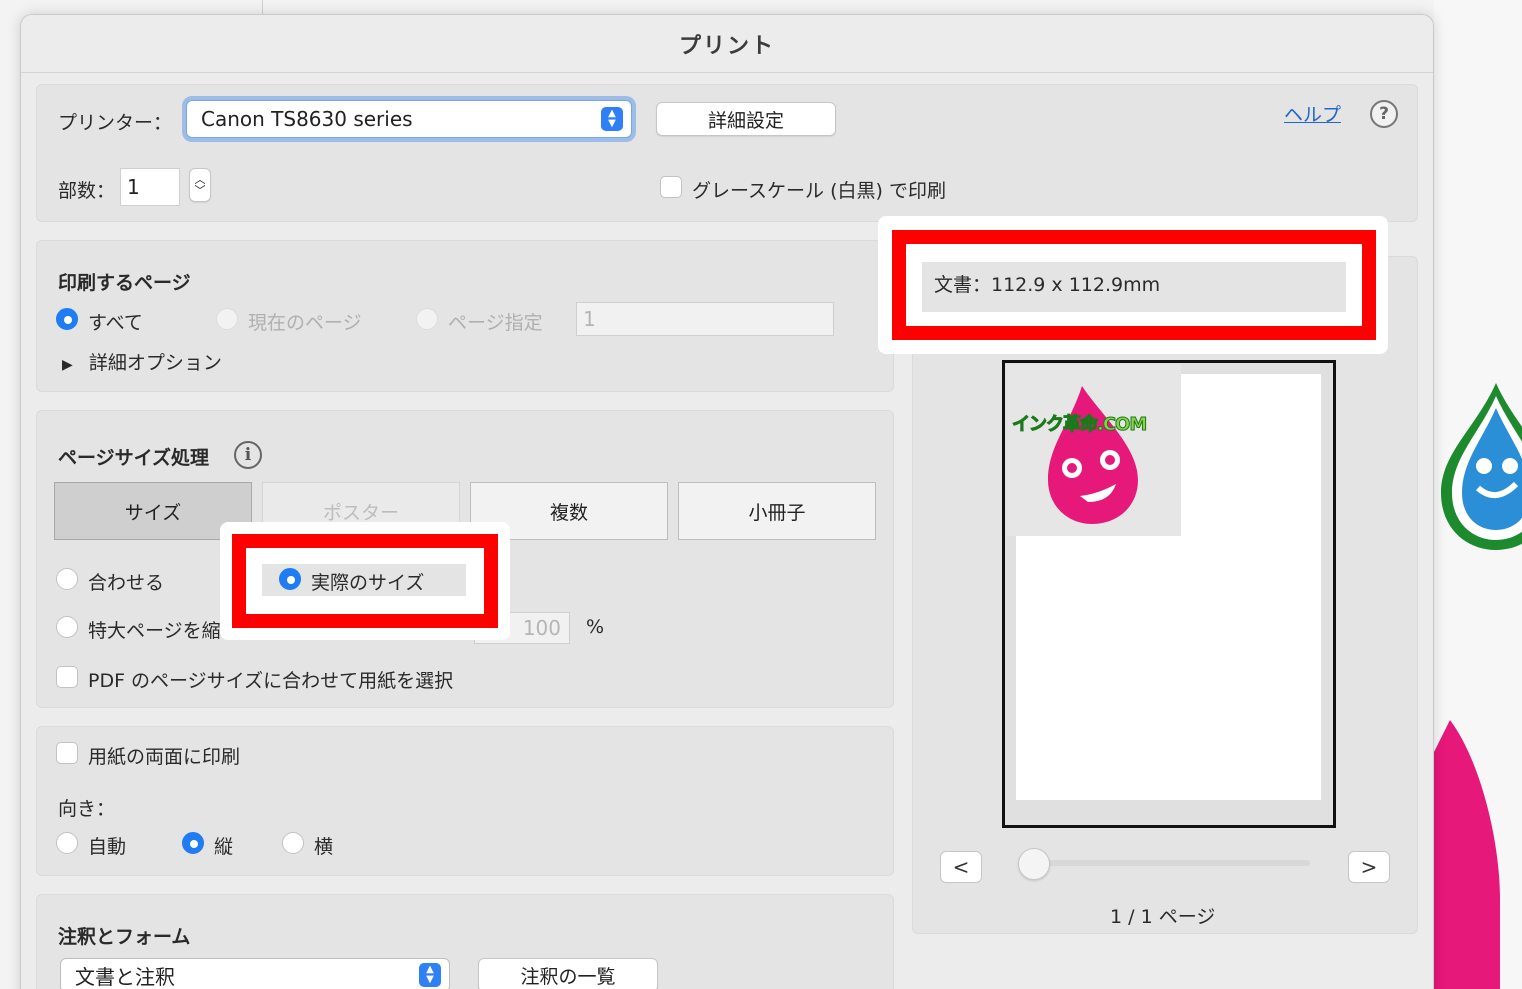  Describe the element at coordinates (1079, 425) in the screenshot. I see `ink-logo-text: インク革命.COM` at that location.